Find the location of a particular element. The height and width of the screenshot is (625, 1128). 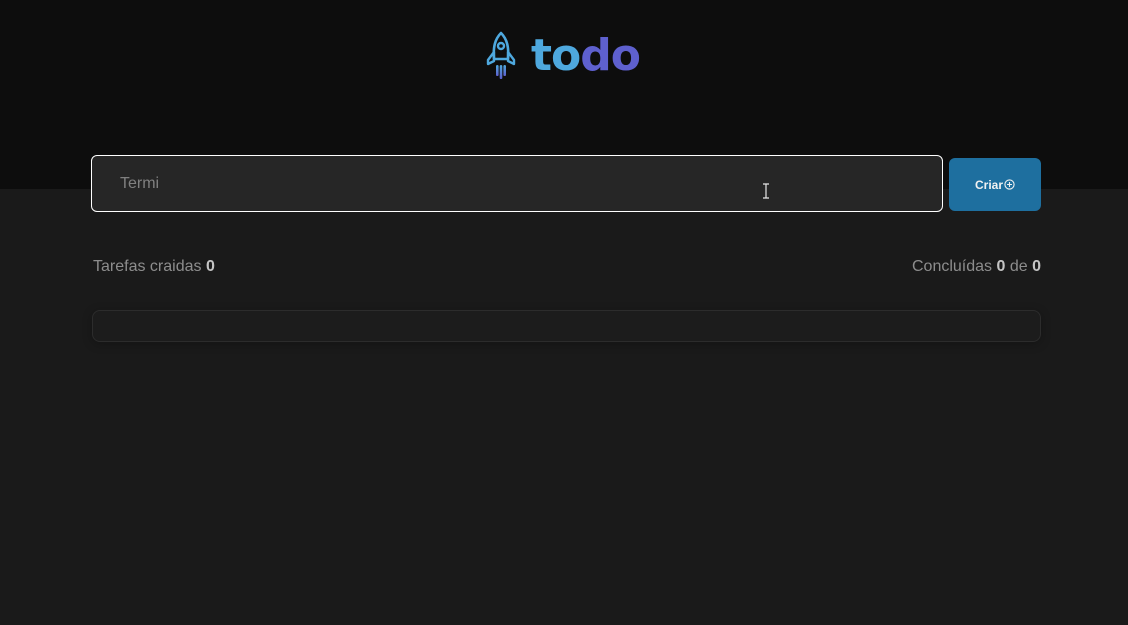

logo: todo is located at coordinates (563, 56).